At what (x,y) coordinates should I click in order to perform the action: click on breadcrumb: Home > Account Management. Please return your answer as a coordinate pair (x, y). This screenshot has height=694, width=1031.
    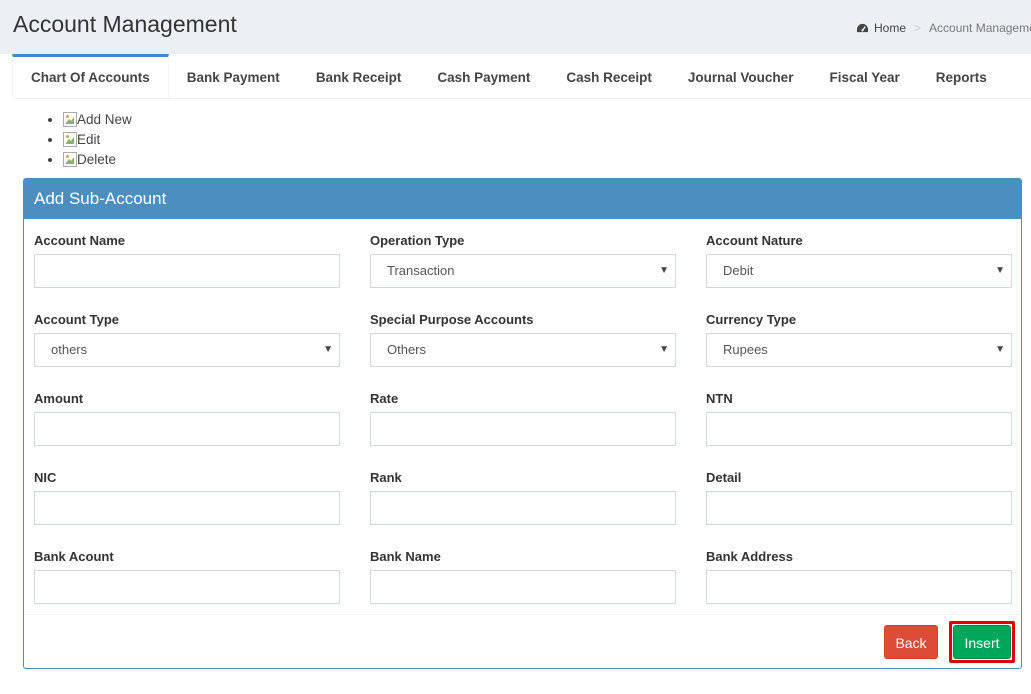
    Looking at the image, I should click on (943, 28).